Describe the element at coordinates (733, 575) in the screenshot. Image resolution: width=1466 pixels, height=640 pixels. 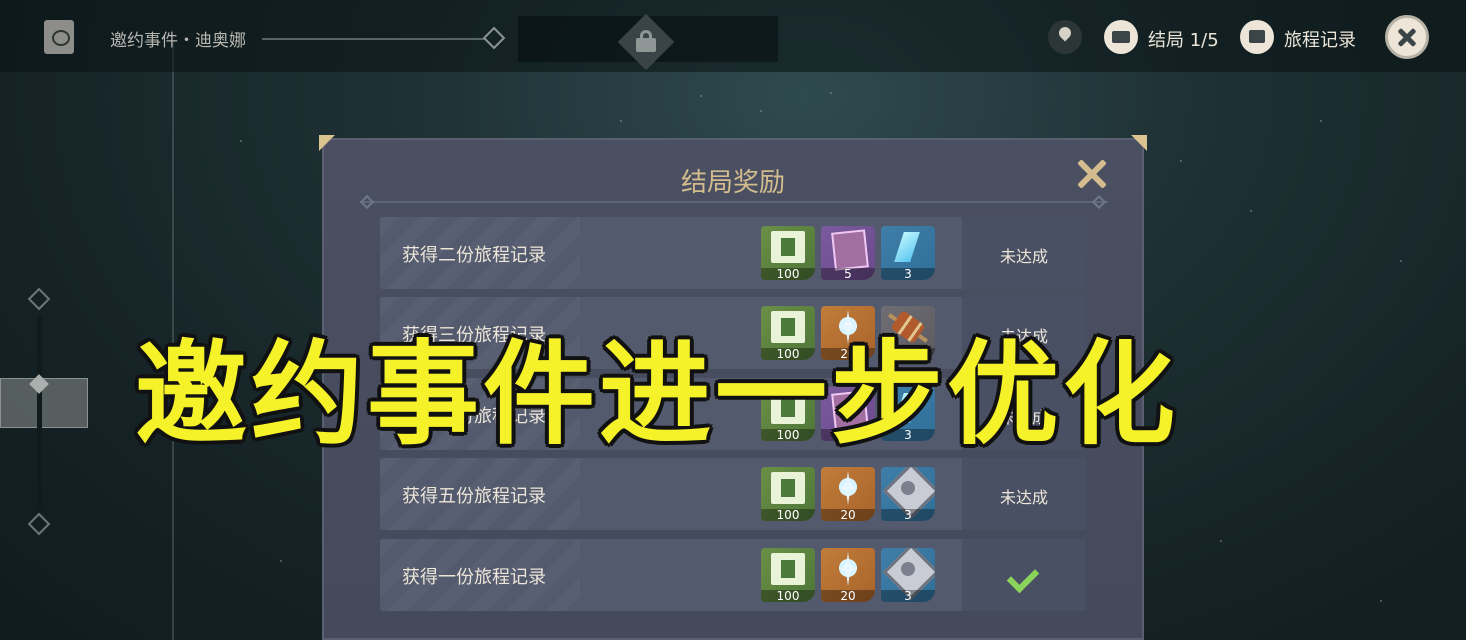
I see `reward-row: 获得一份旅程记录 100 20 3` at that location.